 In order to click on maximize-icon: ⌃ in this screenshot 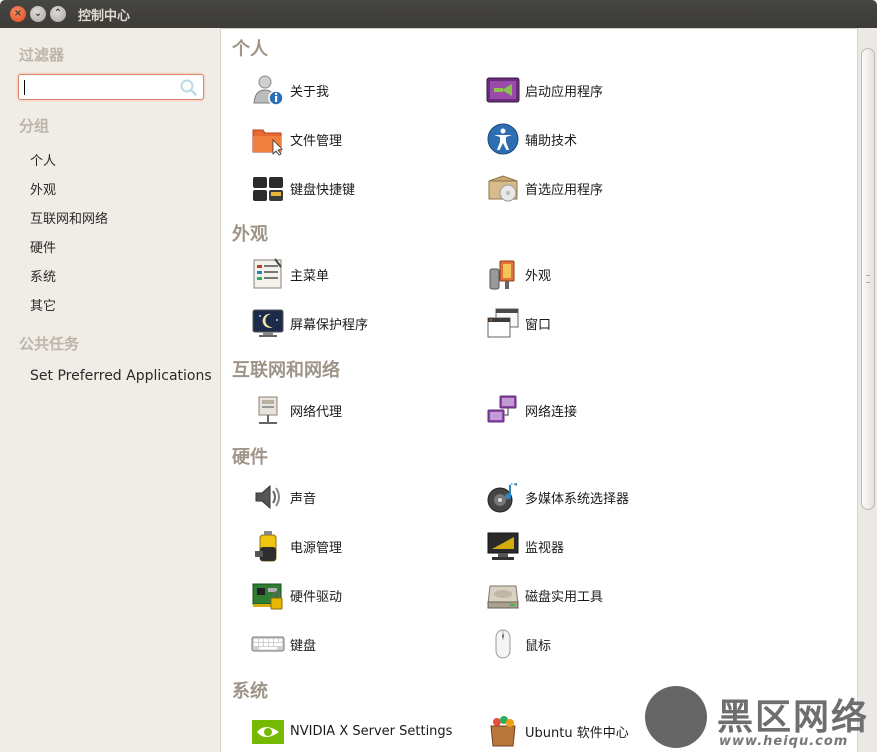, I will do `click(58, 13)`.